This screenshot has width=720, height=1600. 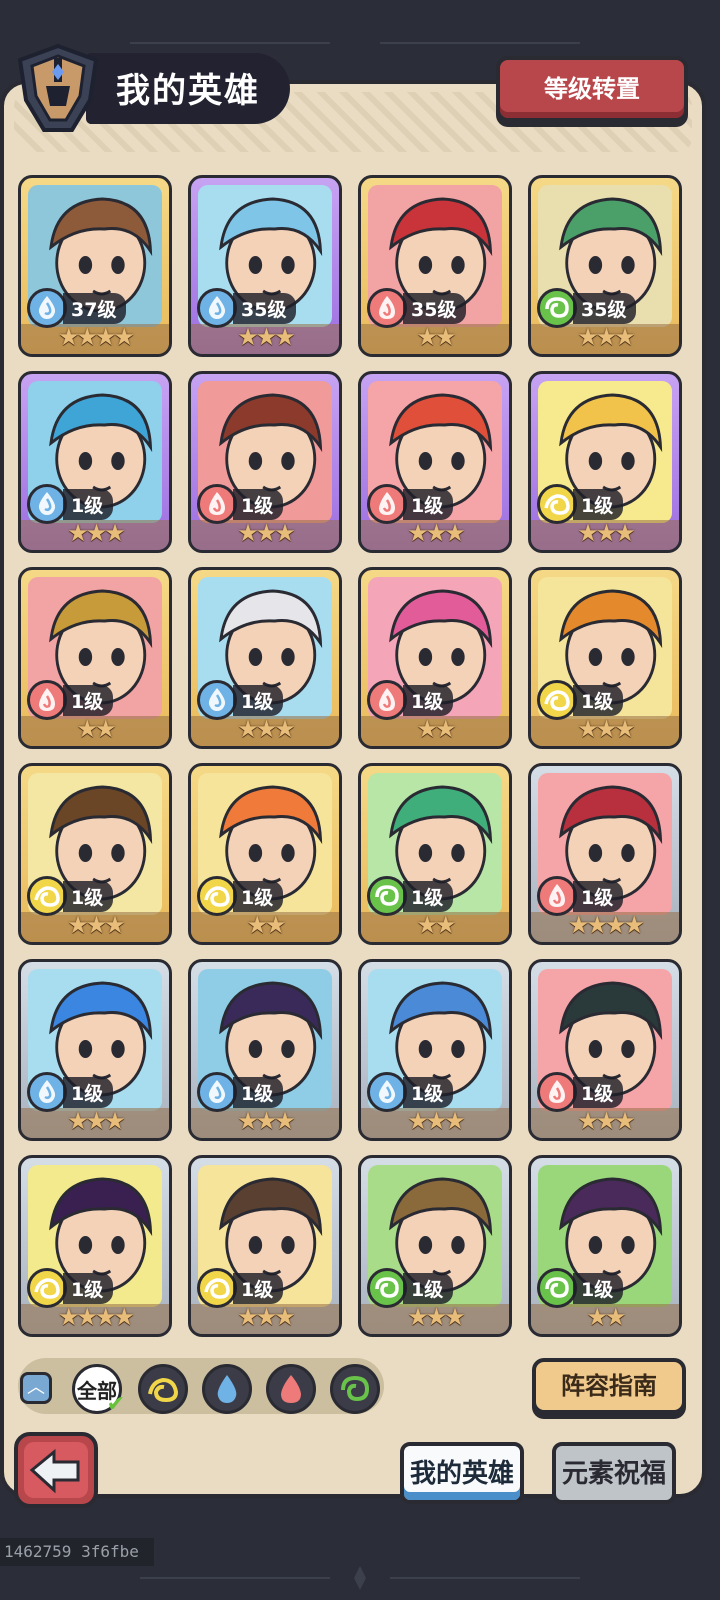 I want to click on filter-all-chip: 全部 ✔, so click(x=98, y=1390).